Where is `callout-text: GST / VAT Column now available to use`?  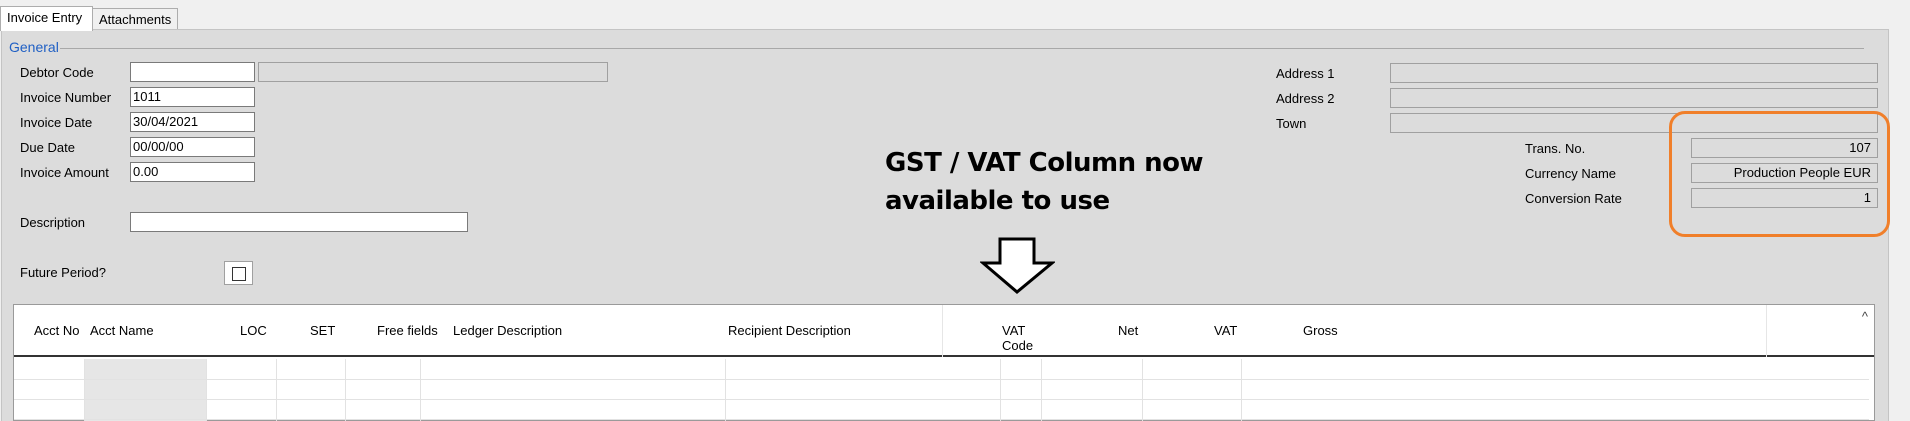 callout-text: GST / VAT Column now available to use is located at coordinates (1044, 182).